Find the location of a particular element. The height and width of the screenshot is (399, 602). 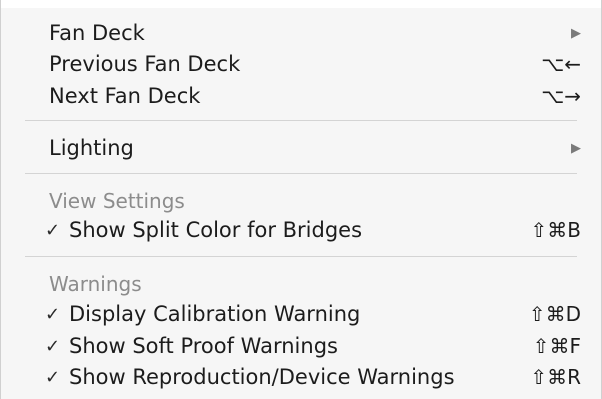

menu-item-next-fan-deck: Next Fan Deck ⌥→ is located at coordinates (301, 96).